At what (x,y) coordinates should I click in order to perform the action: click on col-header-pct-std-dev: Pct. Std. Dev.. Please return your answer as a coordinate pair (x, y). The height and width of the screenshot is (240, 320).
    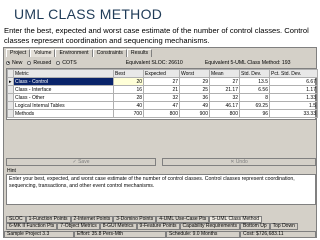
    Looking at the image, I should click on (293, 73).